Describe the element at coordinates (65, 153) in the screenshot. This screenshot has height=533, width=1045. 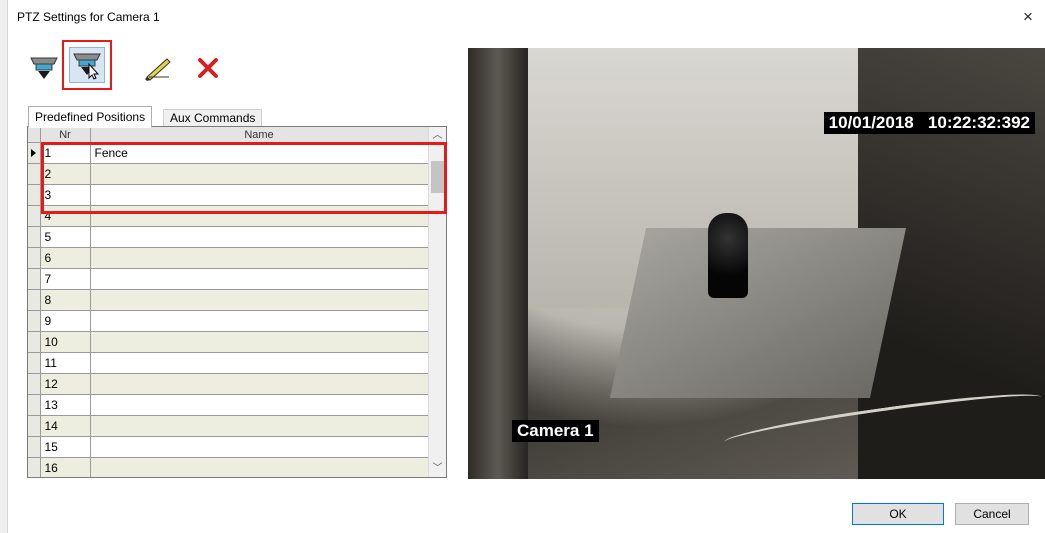
I see `cell-nr: 1` at that location.